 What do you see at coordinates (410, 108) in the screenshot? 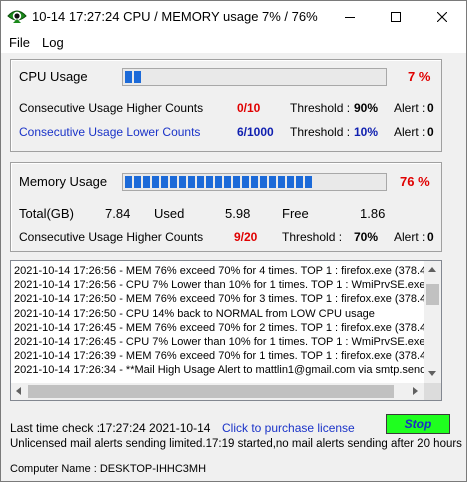
I see `cpu-higher-alert-label: Alert :` at bounding box center [410, 108].